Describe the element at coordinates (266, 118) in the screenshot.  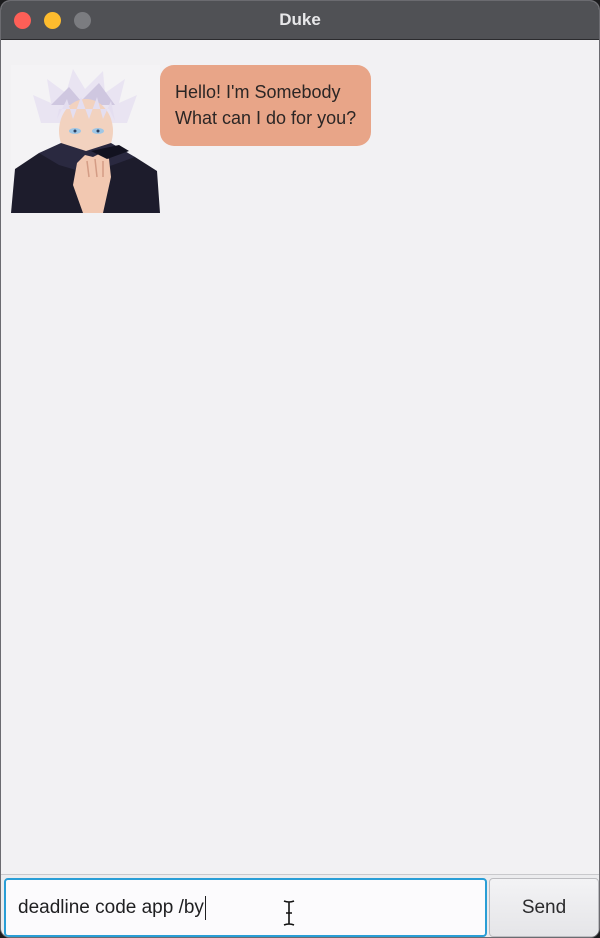
I see `message-line: What can I do for you?` at that location.